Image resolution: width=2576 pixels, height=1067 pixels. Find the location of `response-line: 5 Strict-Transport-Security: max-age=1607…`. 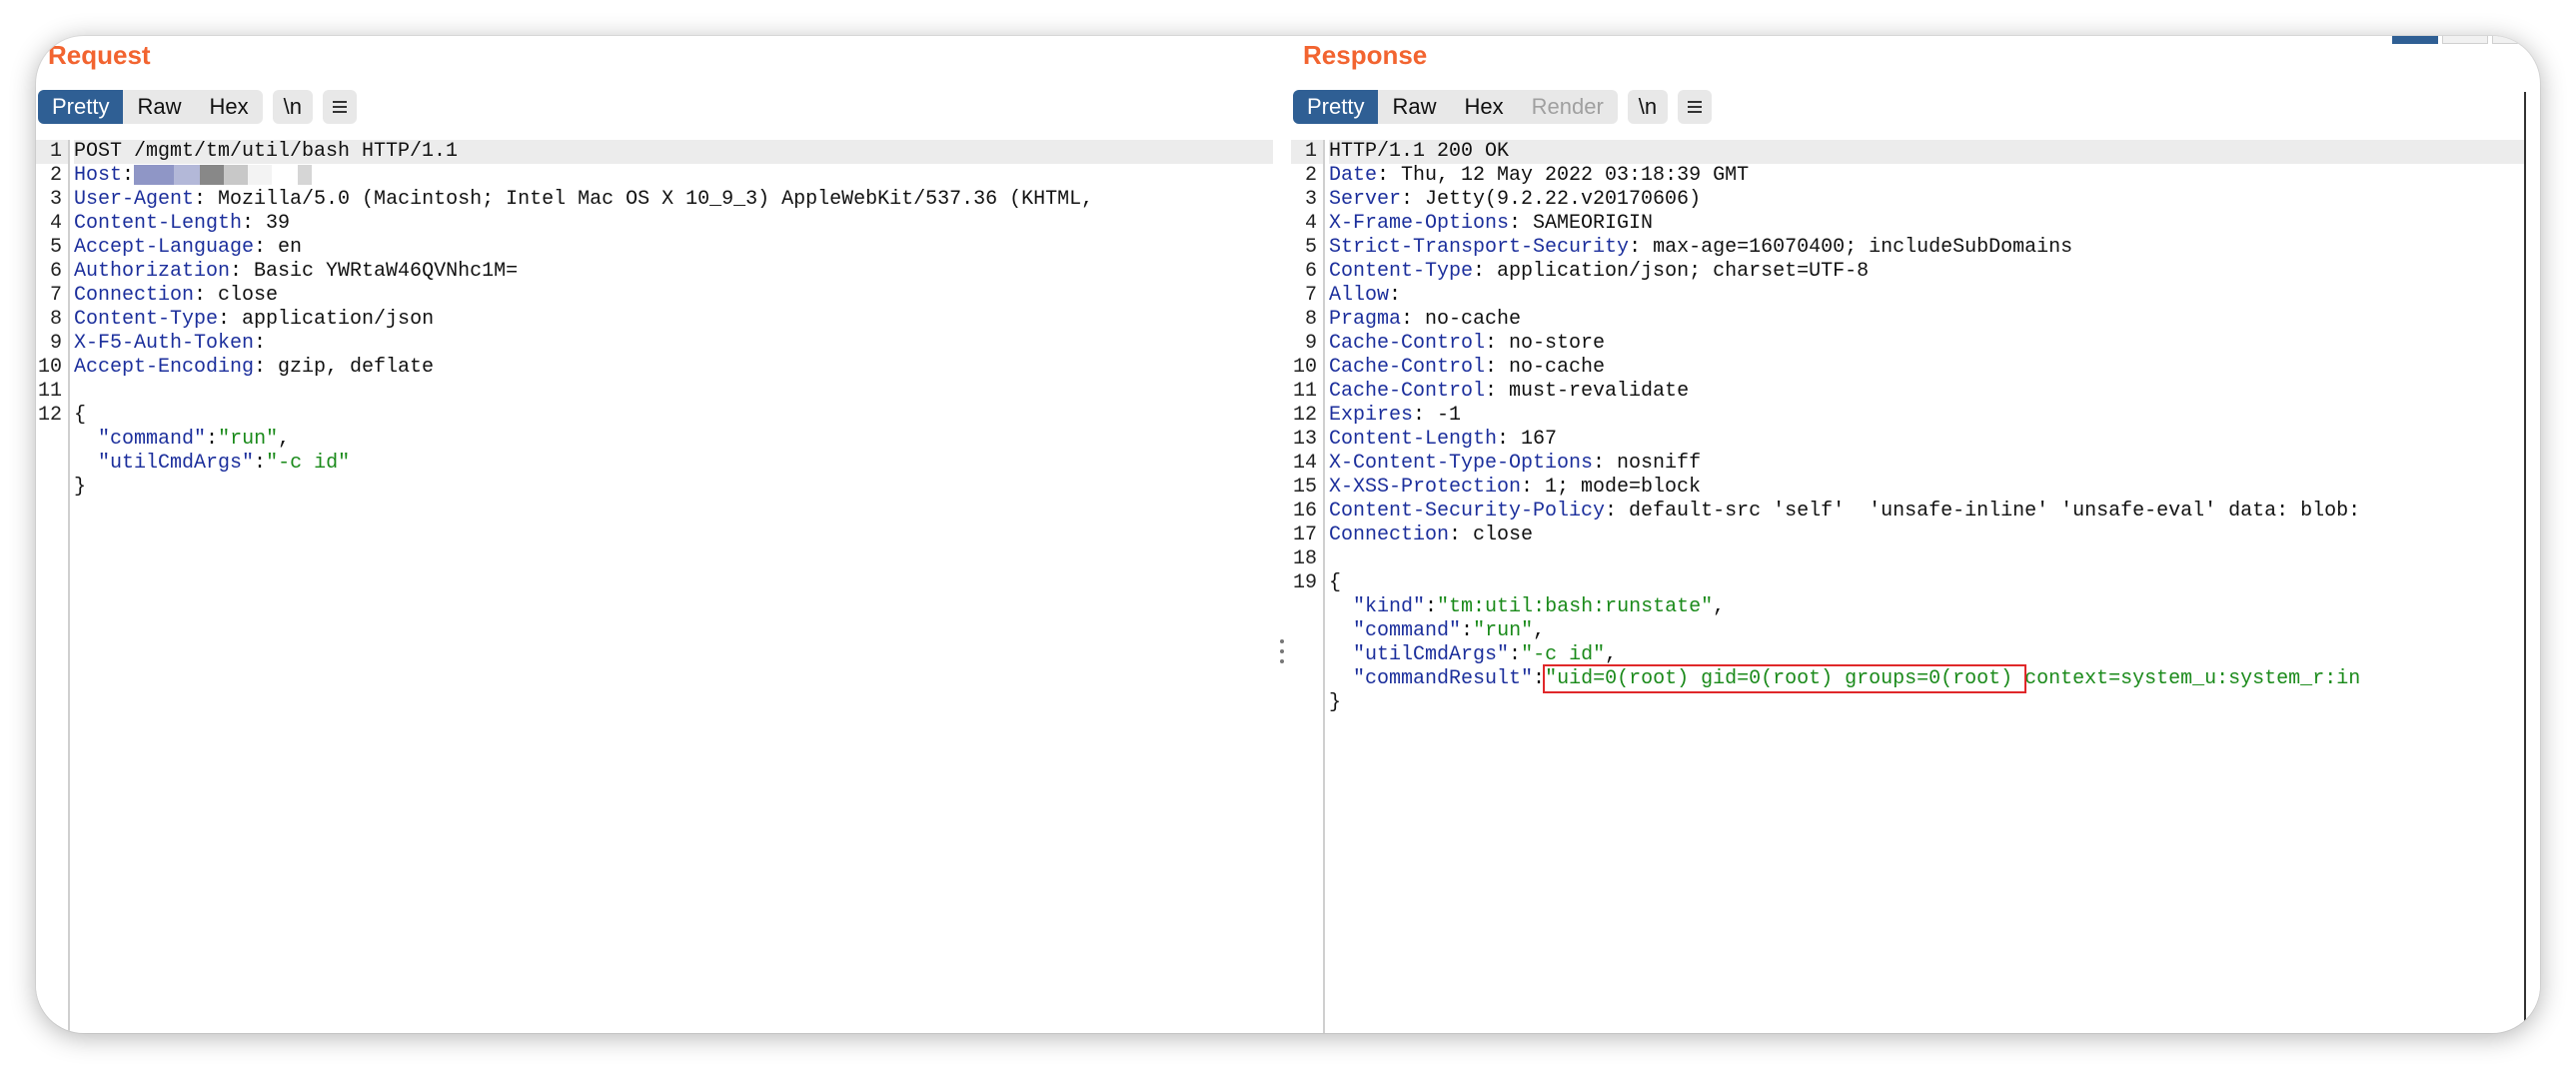

response-line: 5 Strict-Transport-Security: max-age=1607… is located at coordinates (1915, 248).